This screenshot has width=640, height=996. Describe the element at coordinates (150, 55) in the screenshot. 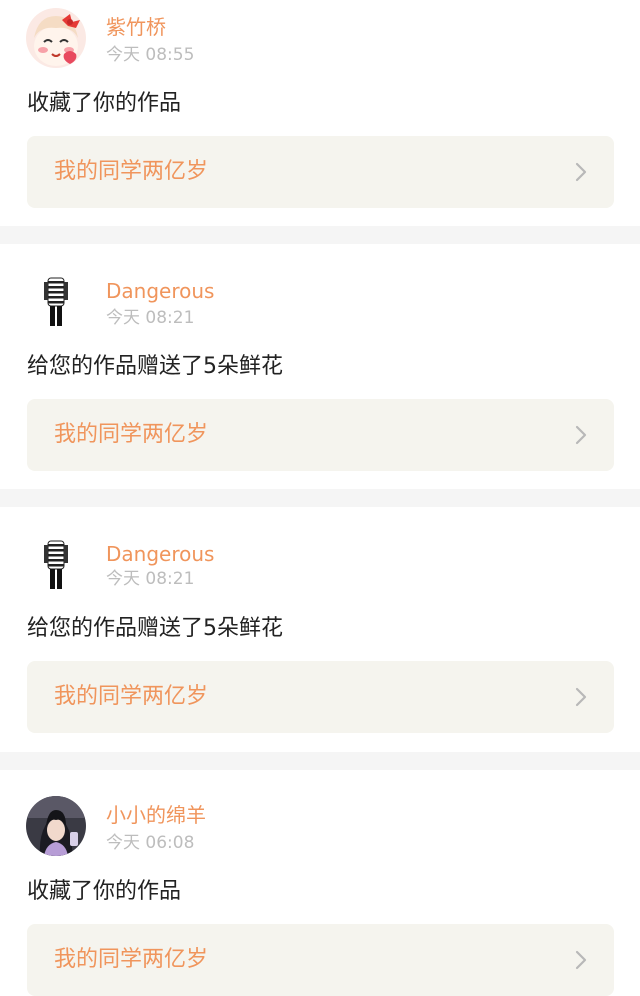

I see `timestamp: 今天 08:55` at that location.